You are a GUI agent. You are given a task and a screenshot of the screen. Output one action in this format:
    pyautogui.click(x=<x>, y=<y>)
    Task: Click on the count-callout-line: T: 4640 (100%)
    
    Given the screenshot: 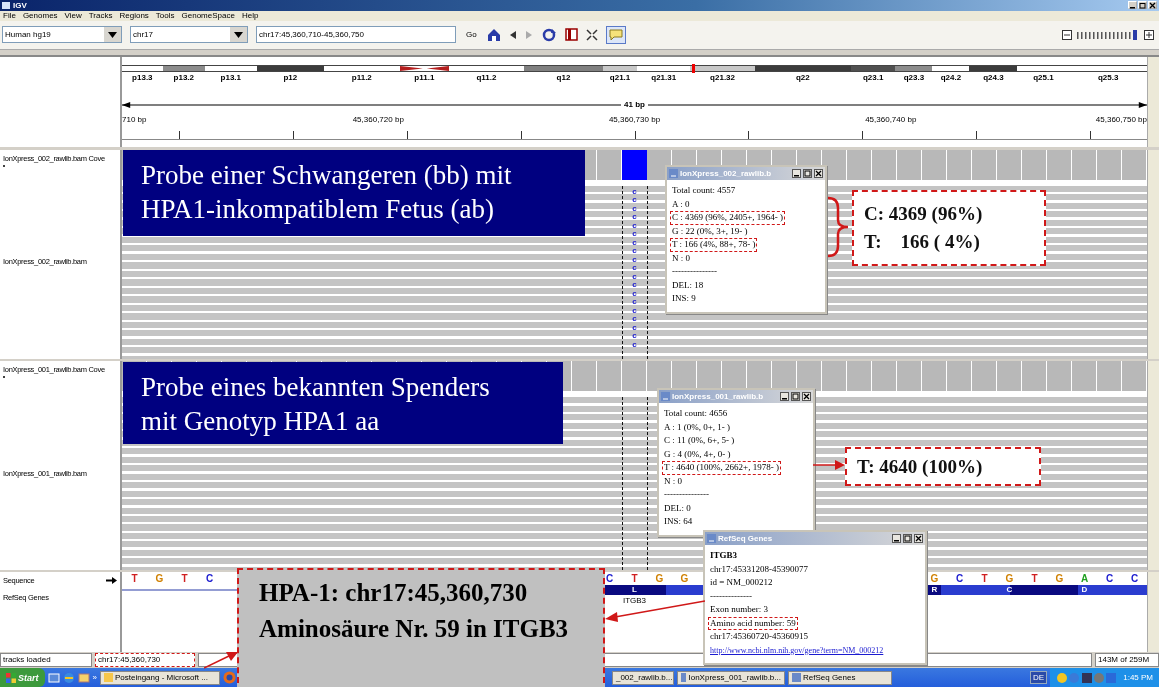 What is the action you would take?
    pyautogui.click(x=920, y=466)
    